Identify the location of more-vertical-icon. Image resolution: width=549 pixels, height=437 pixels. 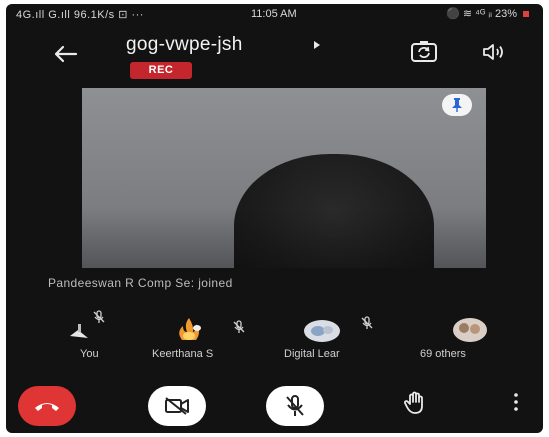
(516, 402).